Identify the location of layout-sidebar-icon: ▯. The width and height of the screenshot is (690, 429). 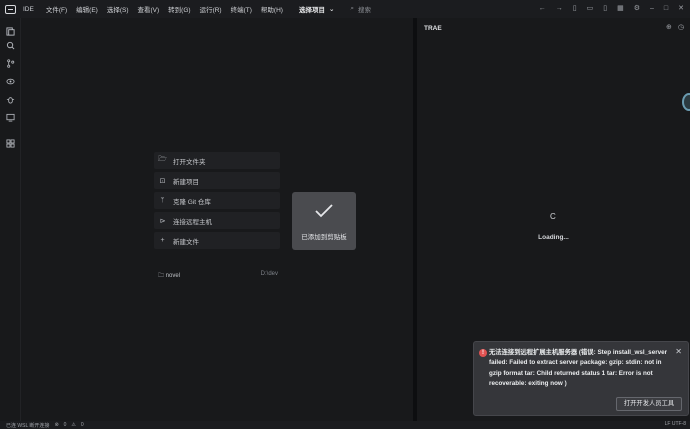
(575, 9).